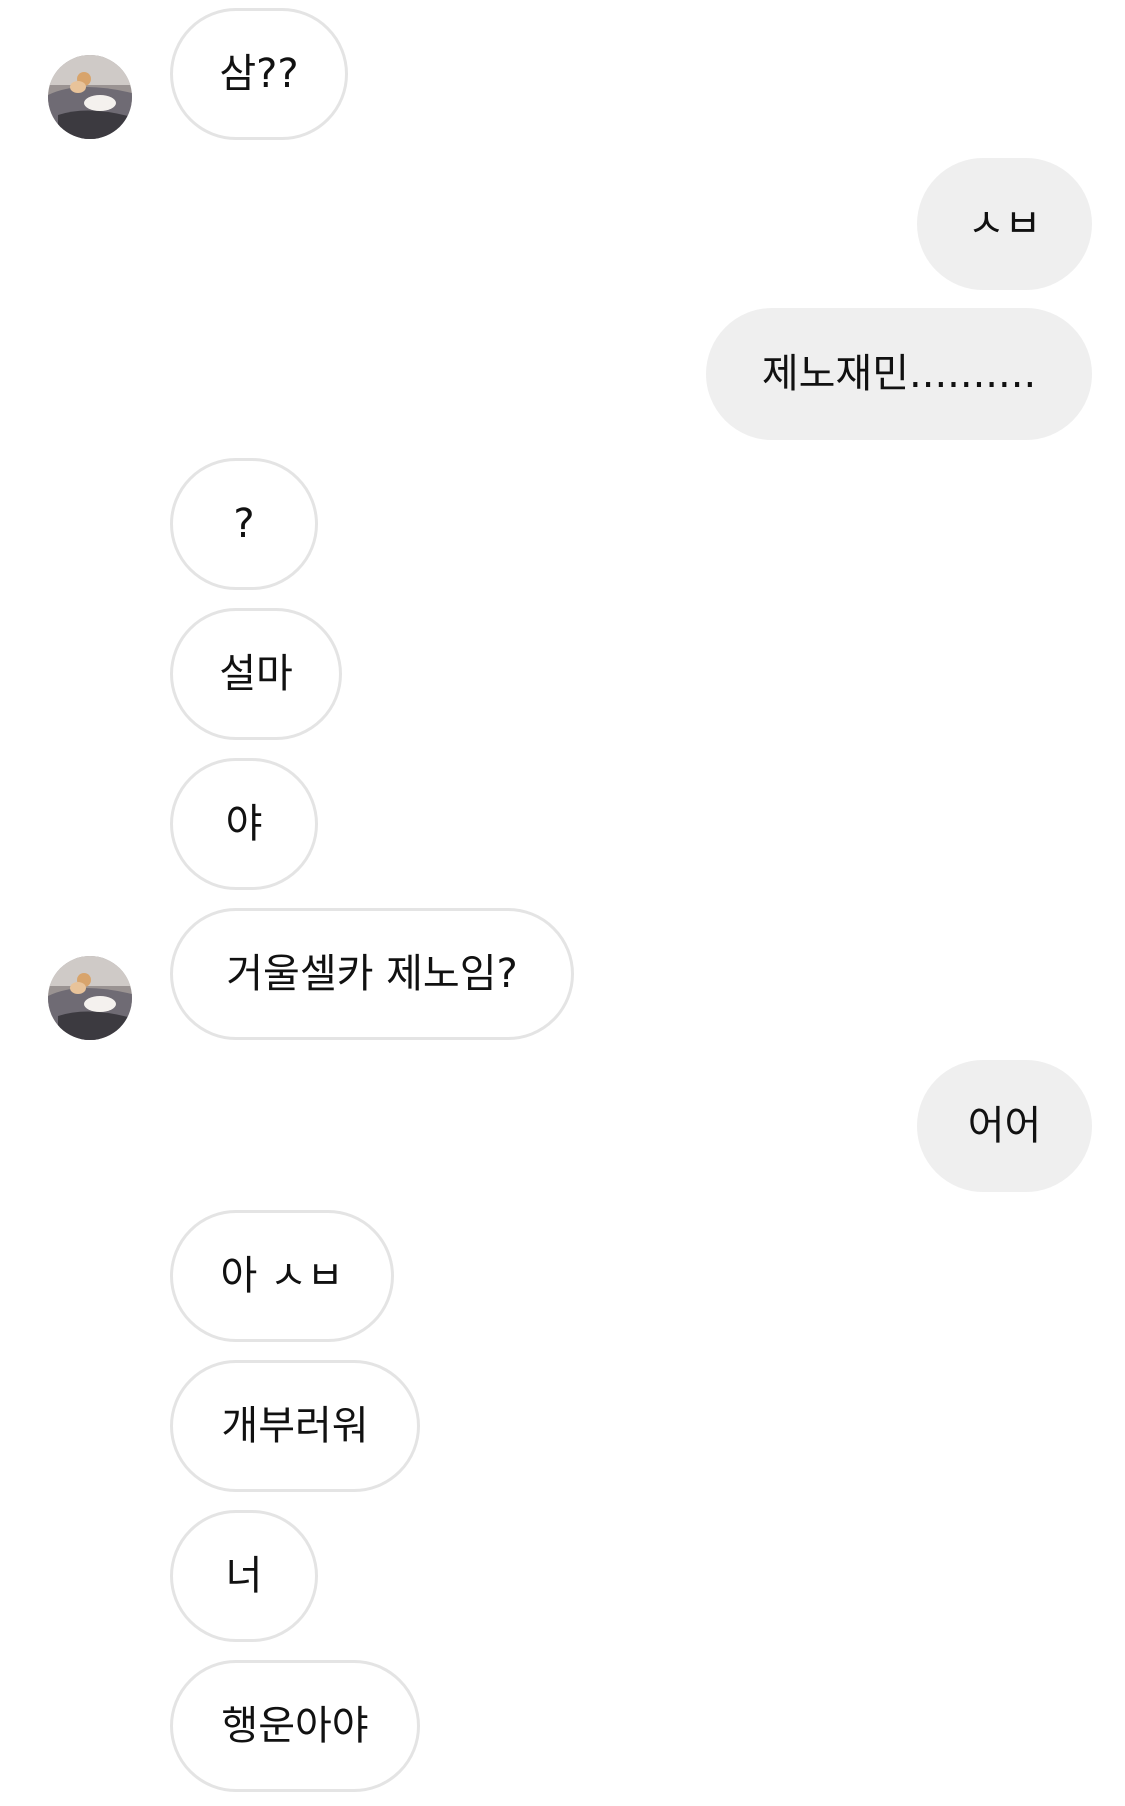 The width and height of the screenshot is (1125, 1806). Describe the element at coordinates (256, 674) in the screenshot. I see `incoming-message-bubble: 설마` at that location.